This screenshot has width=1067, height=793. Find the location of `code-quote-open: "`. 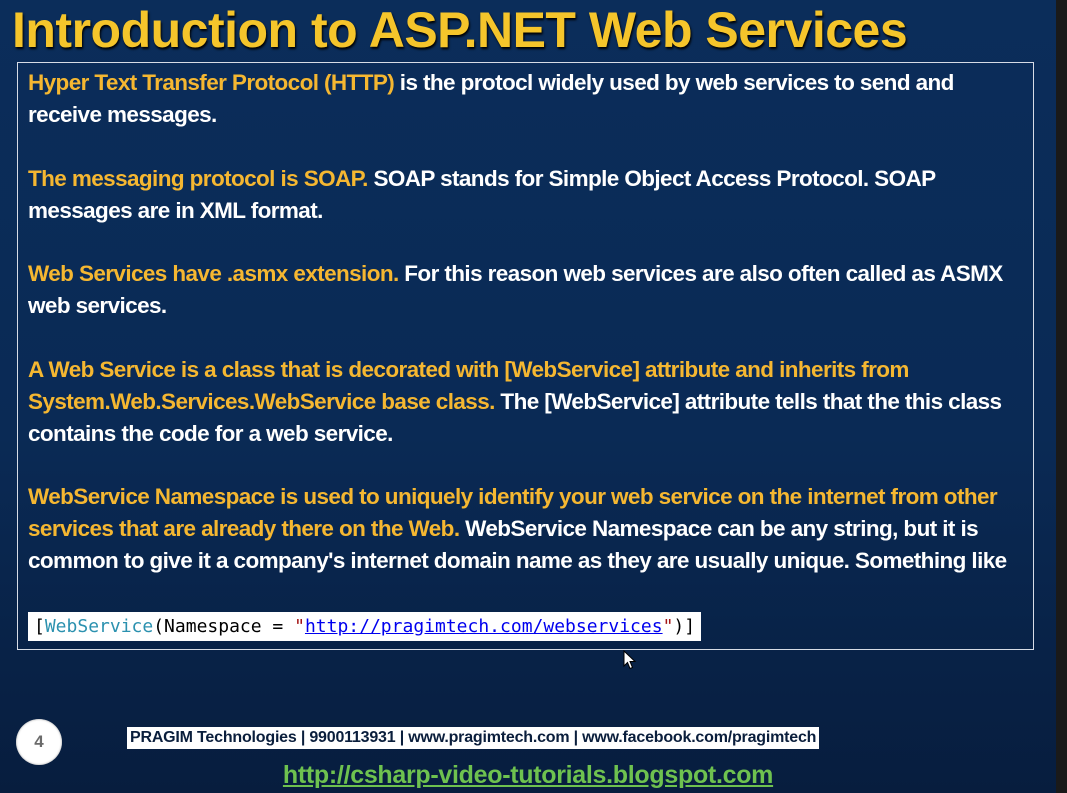

code-quote-open: " is located at coordinates (299, 626).